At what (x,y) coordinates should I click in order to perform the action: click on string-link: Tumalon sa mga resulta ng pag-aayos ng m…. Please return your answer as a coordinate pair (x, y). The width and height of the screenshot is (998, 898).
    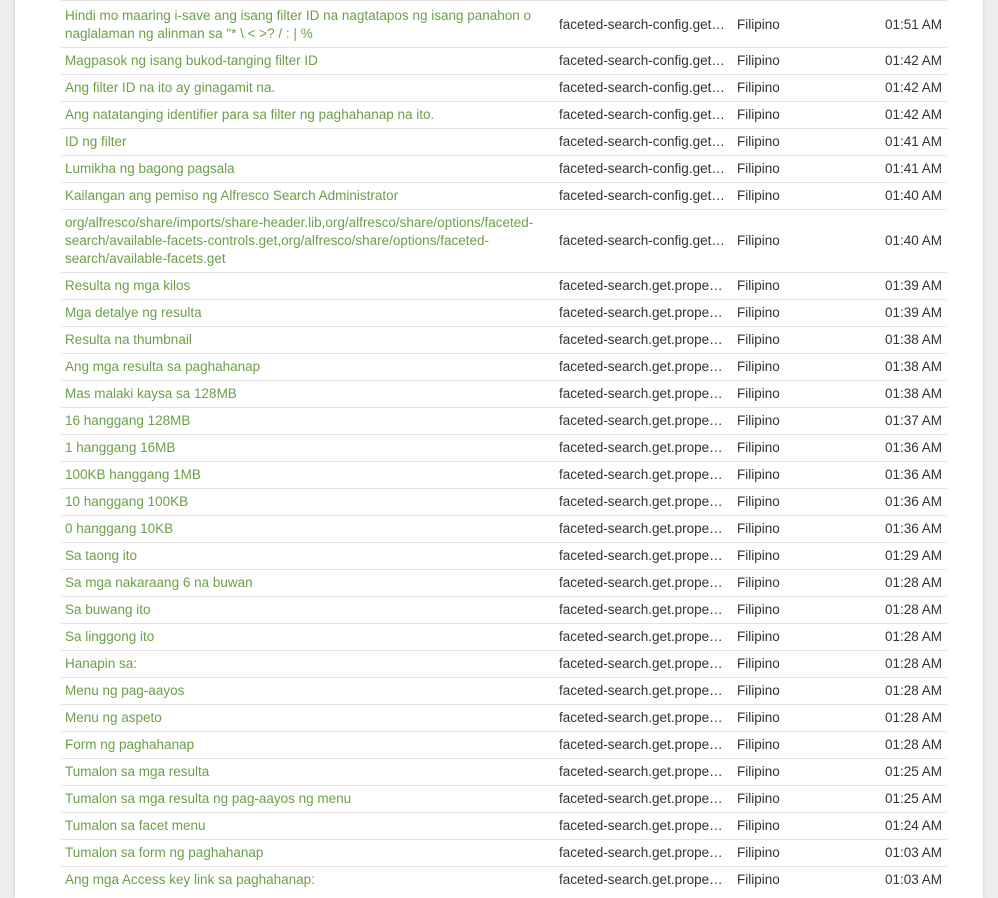
    Looking at the image, I should click on (208, 798).